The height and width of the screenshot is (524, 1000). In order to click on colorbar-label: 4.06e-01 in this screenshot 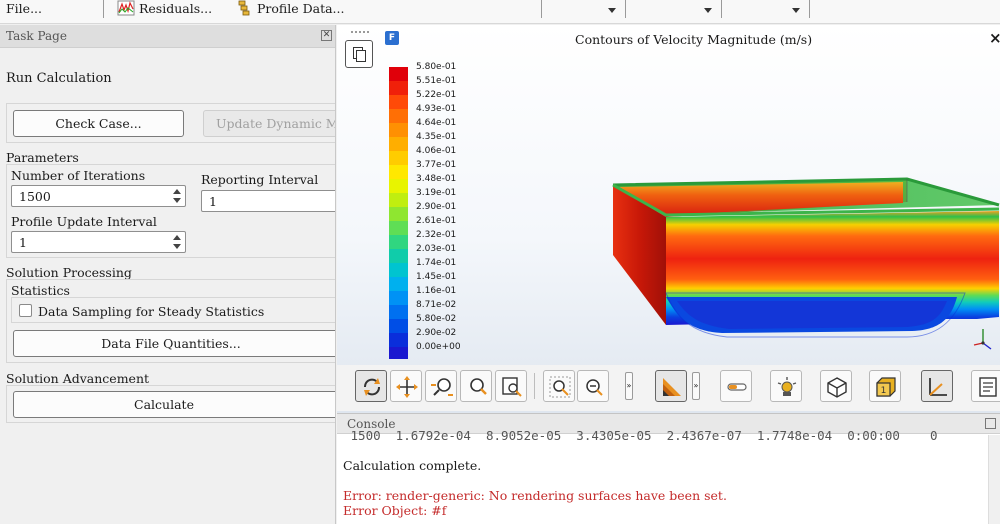, I will do `click(436, 151)`.